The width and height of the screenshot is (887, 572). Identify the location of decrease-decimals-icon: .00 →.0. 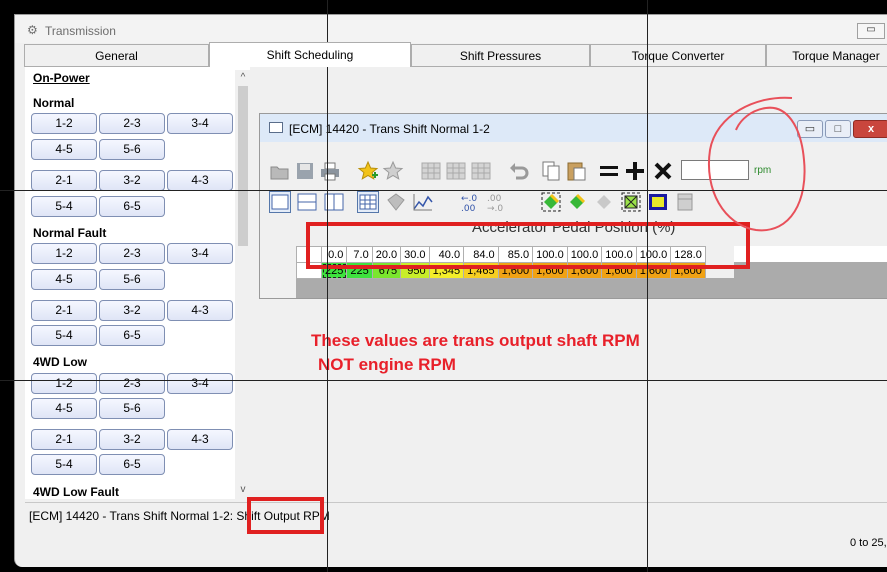
(497, 202).